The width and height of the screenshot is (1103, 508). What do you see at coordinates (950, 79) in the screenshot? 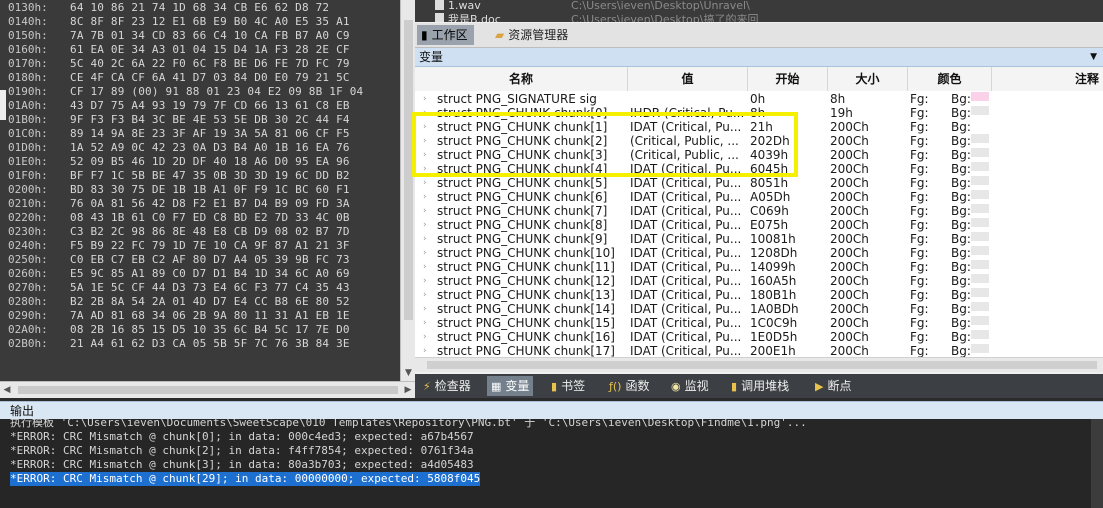
I see `column-color: 颜色` at bounding box center [950, 79].